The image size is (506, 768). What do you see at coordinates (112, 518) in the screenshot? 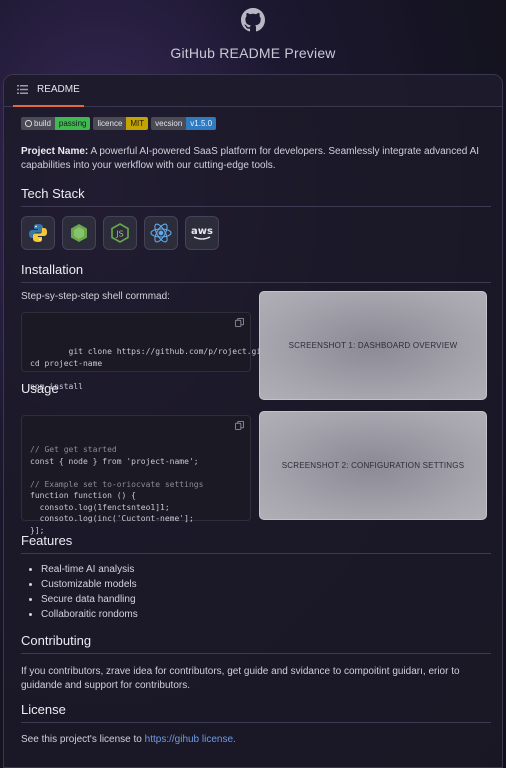
I see `code-line: consoto.log(inc('Cuctont-neme'];` at bounding box center [112, 518].